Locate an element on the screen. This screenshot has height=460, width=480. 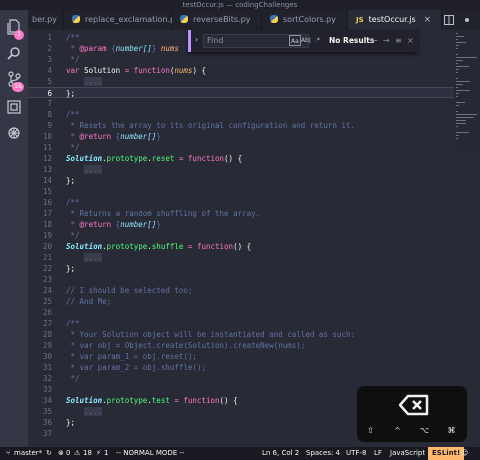
find-in-selection-icon: ≡ is located at coordinates (398, 40).